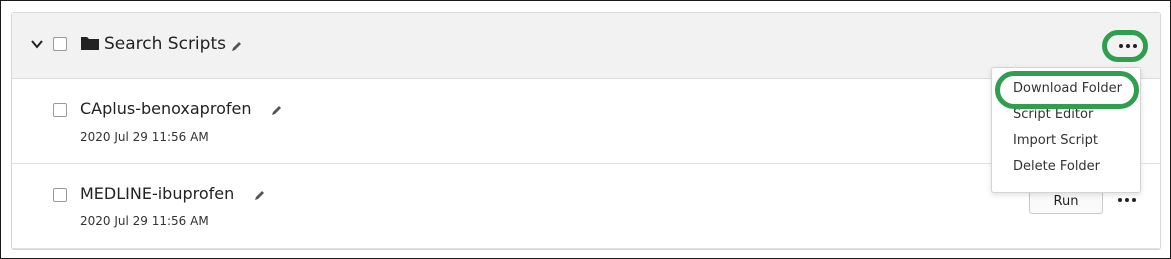  What do you see at coordinates (1056, 166) in the screenshot?
I see `menu-item-delete-folder: Delete Folder` at bounding box center [1056, 166].